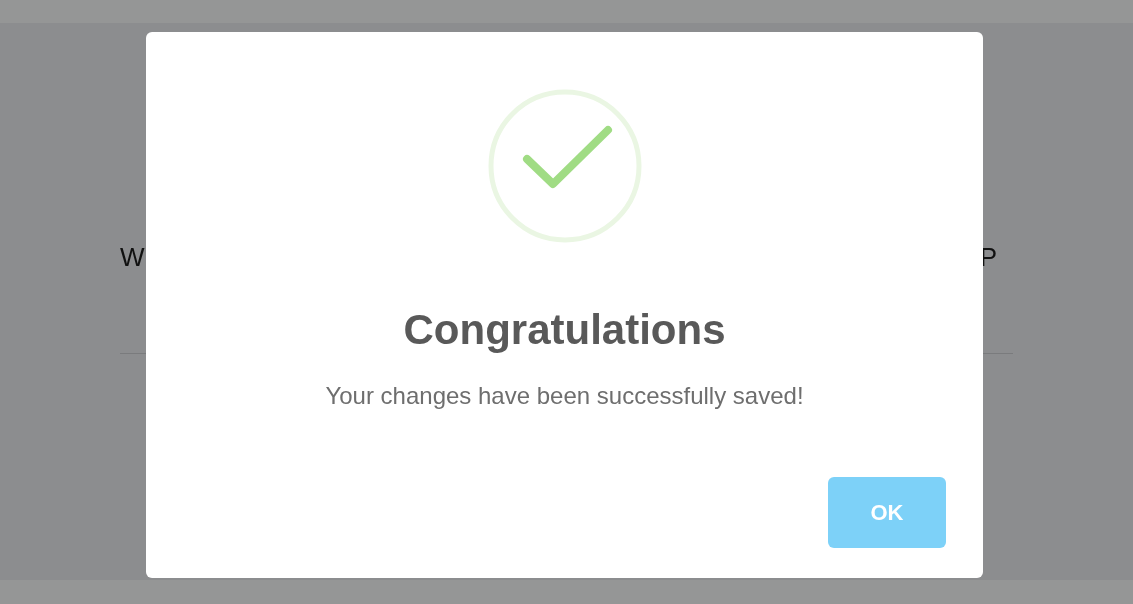 The height and width of the screenshot is (604, 1133). What do you see at coordinates (564, 396) in the screenshot?
I see `dialog-message: Your changes have been successfully saved!` at bounding box center [564, 396].